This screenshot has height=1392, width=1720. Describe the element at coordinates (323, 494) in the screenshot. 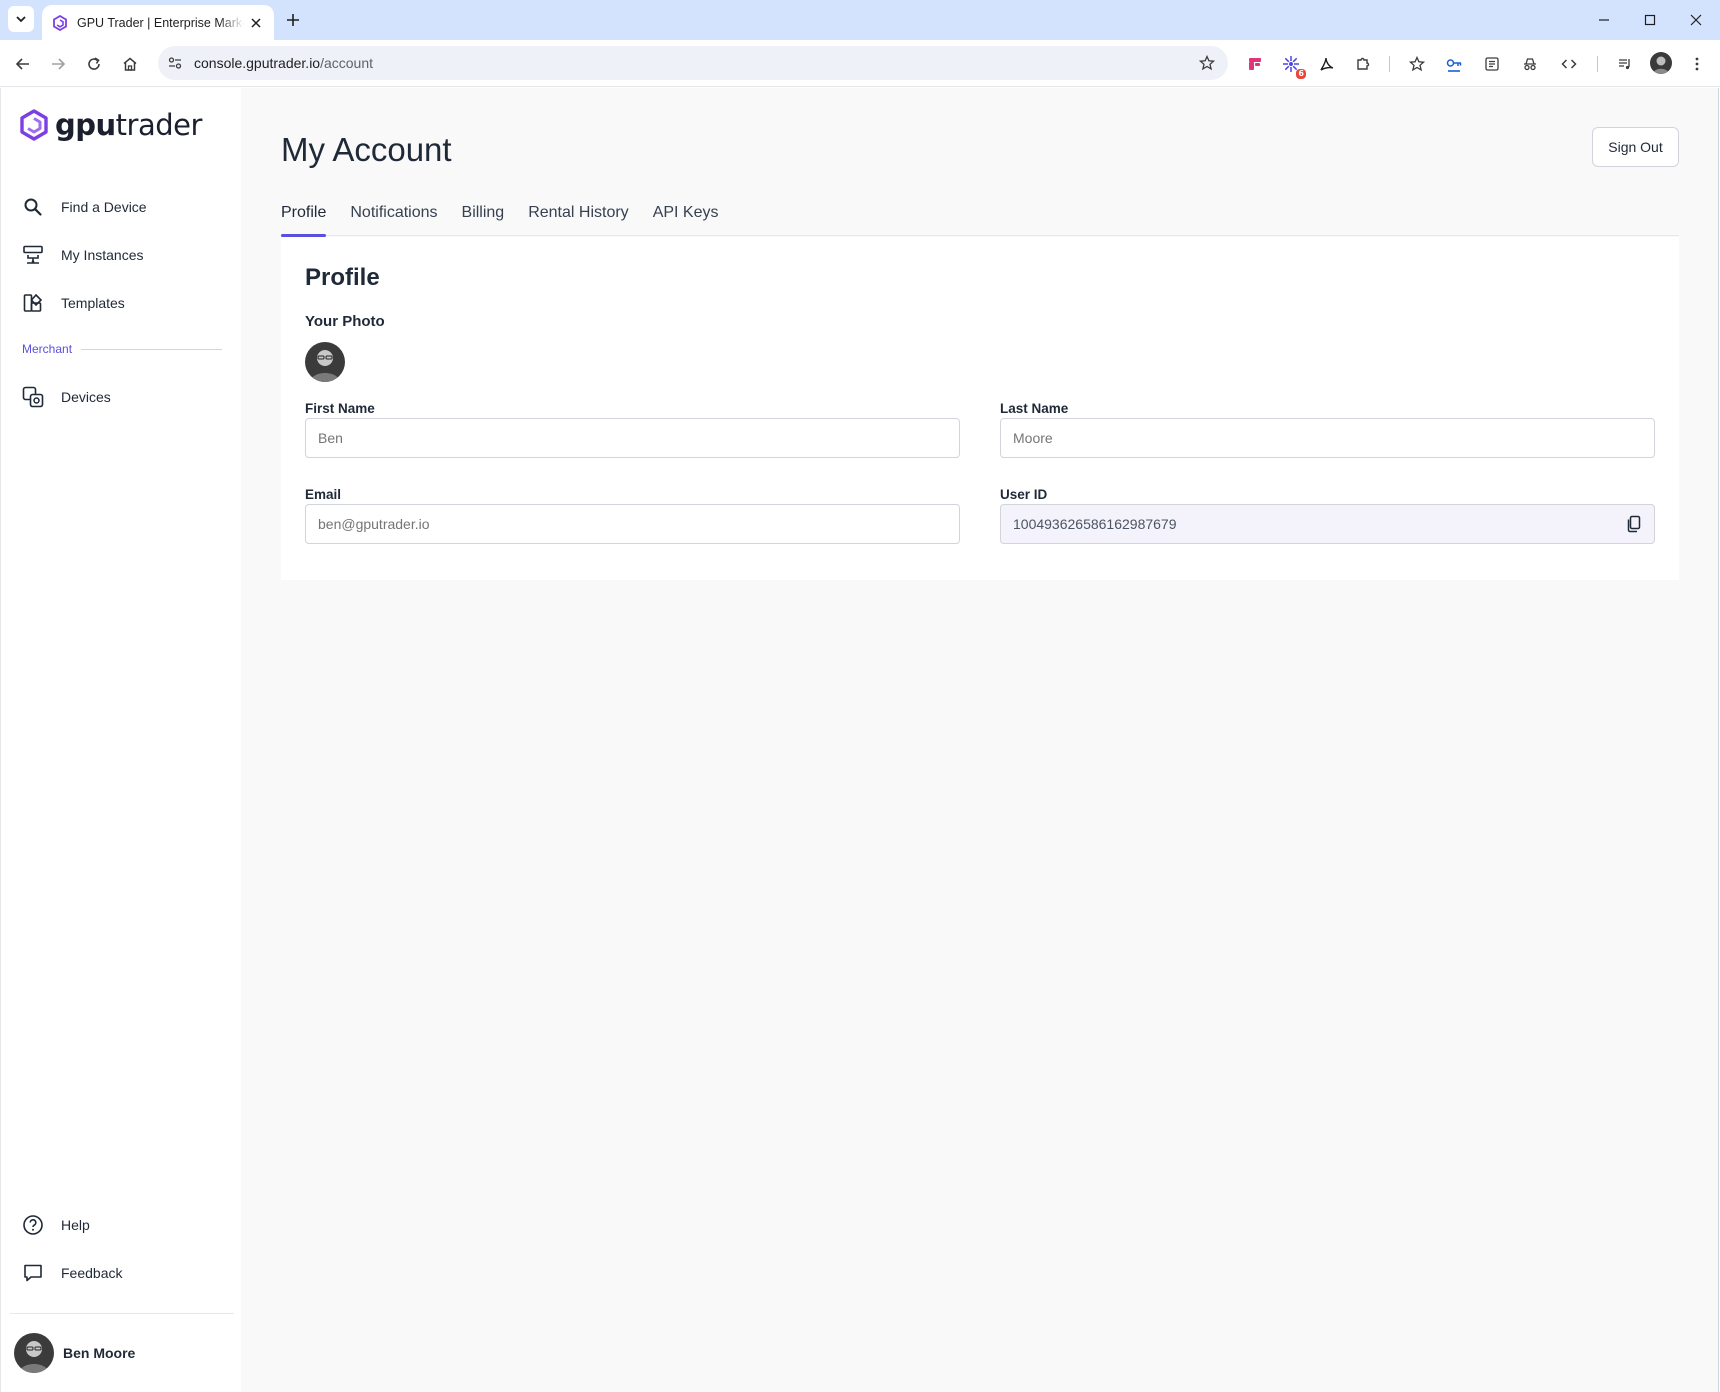

I see `email-label: Email` at that location.